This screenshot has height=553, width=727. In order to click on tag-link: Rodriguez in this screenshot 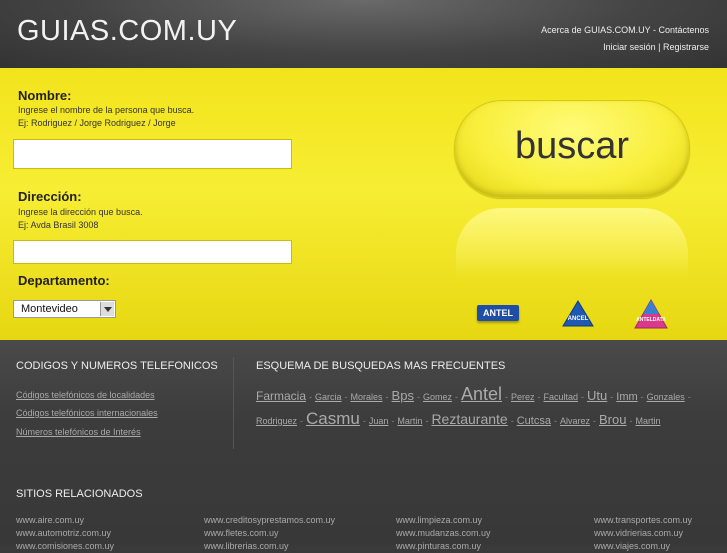, I will do `click(276, 421)`.